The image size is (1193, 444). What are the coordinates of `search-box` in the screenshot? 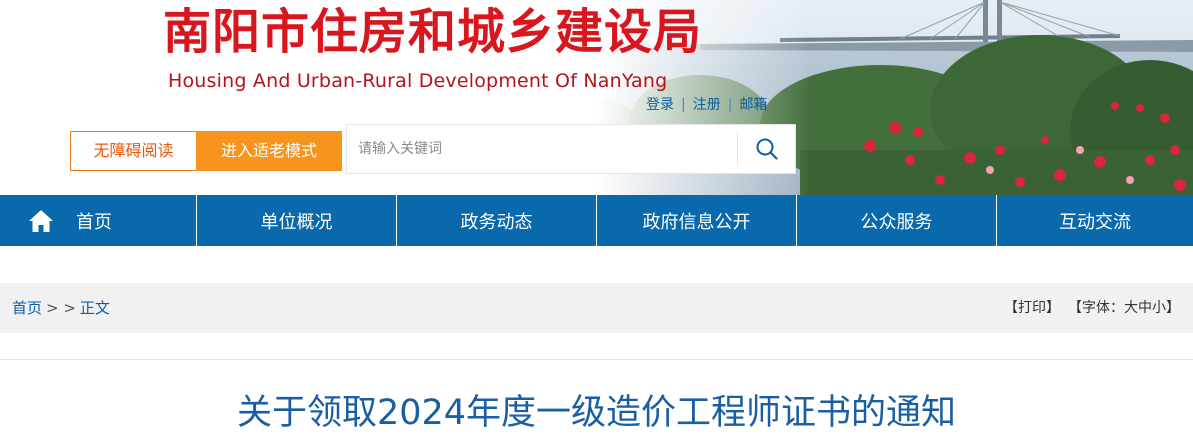 It's located at (571, 149).